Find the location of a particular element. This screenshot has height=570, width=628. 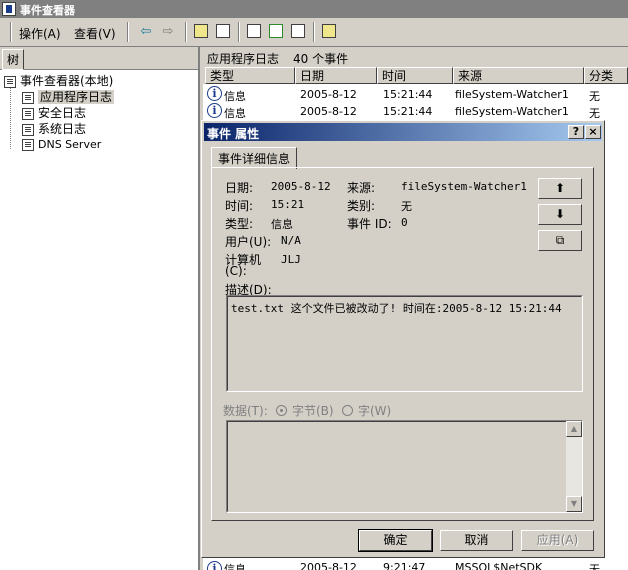

tree-tab: 树 is located at coordinates (13, 59).